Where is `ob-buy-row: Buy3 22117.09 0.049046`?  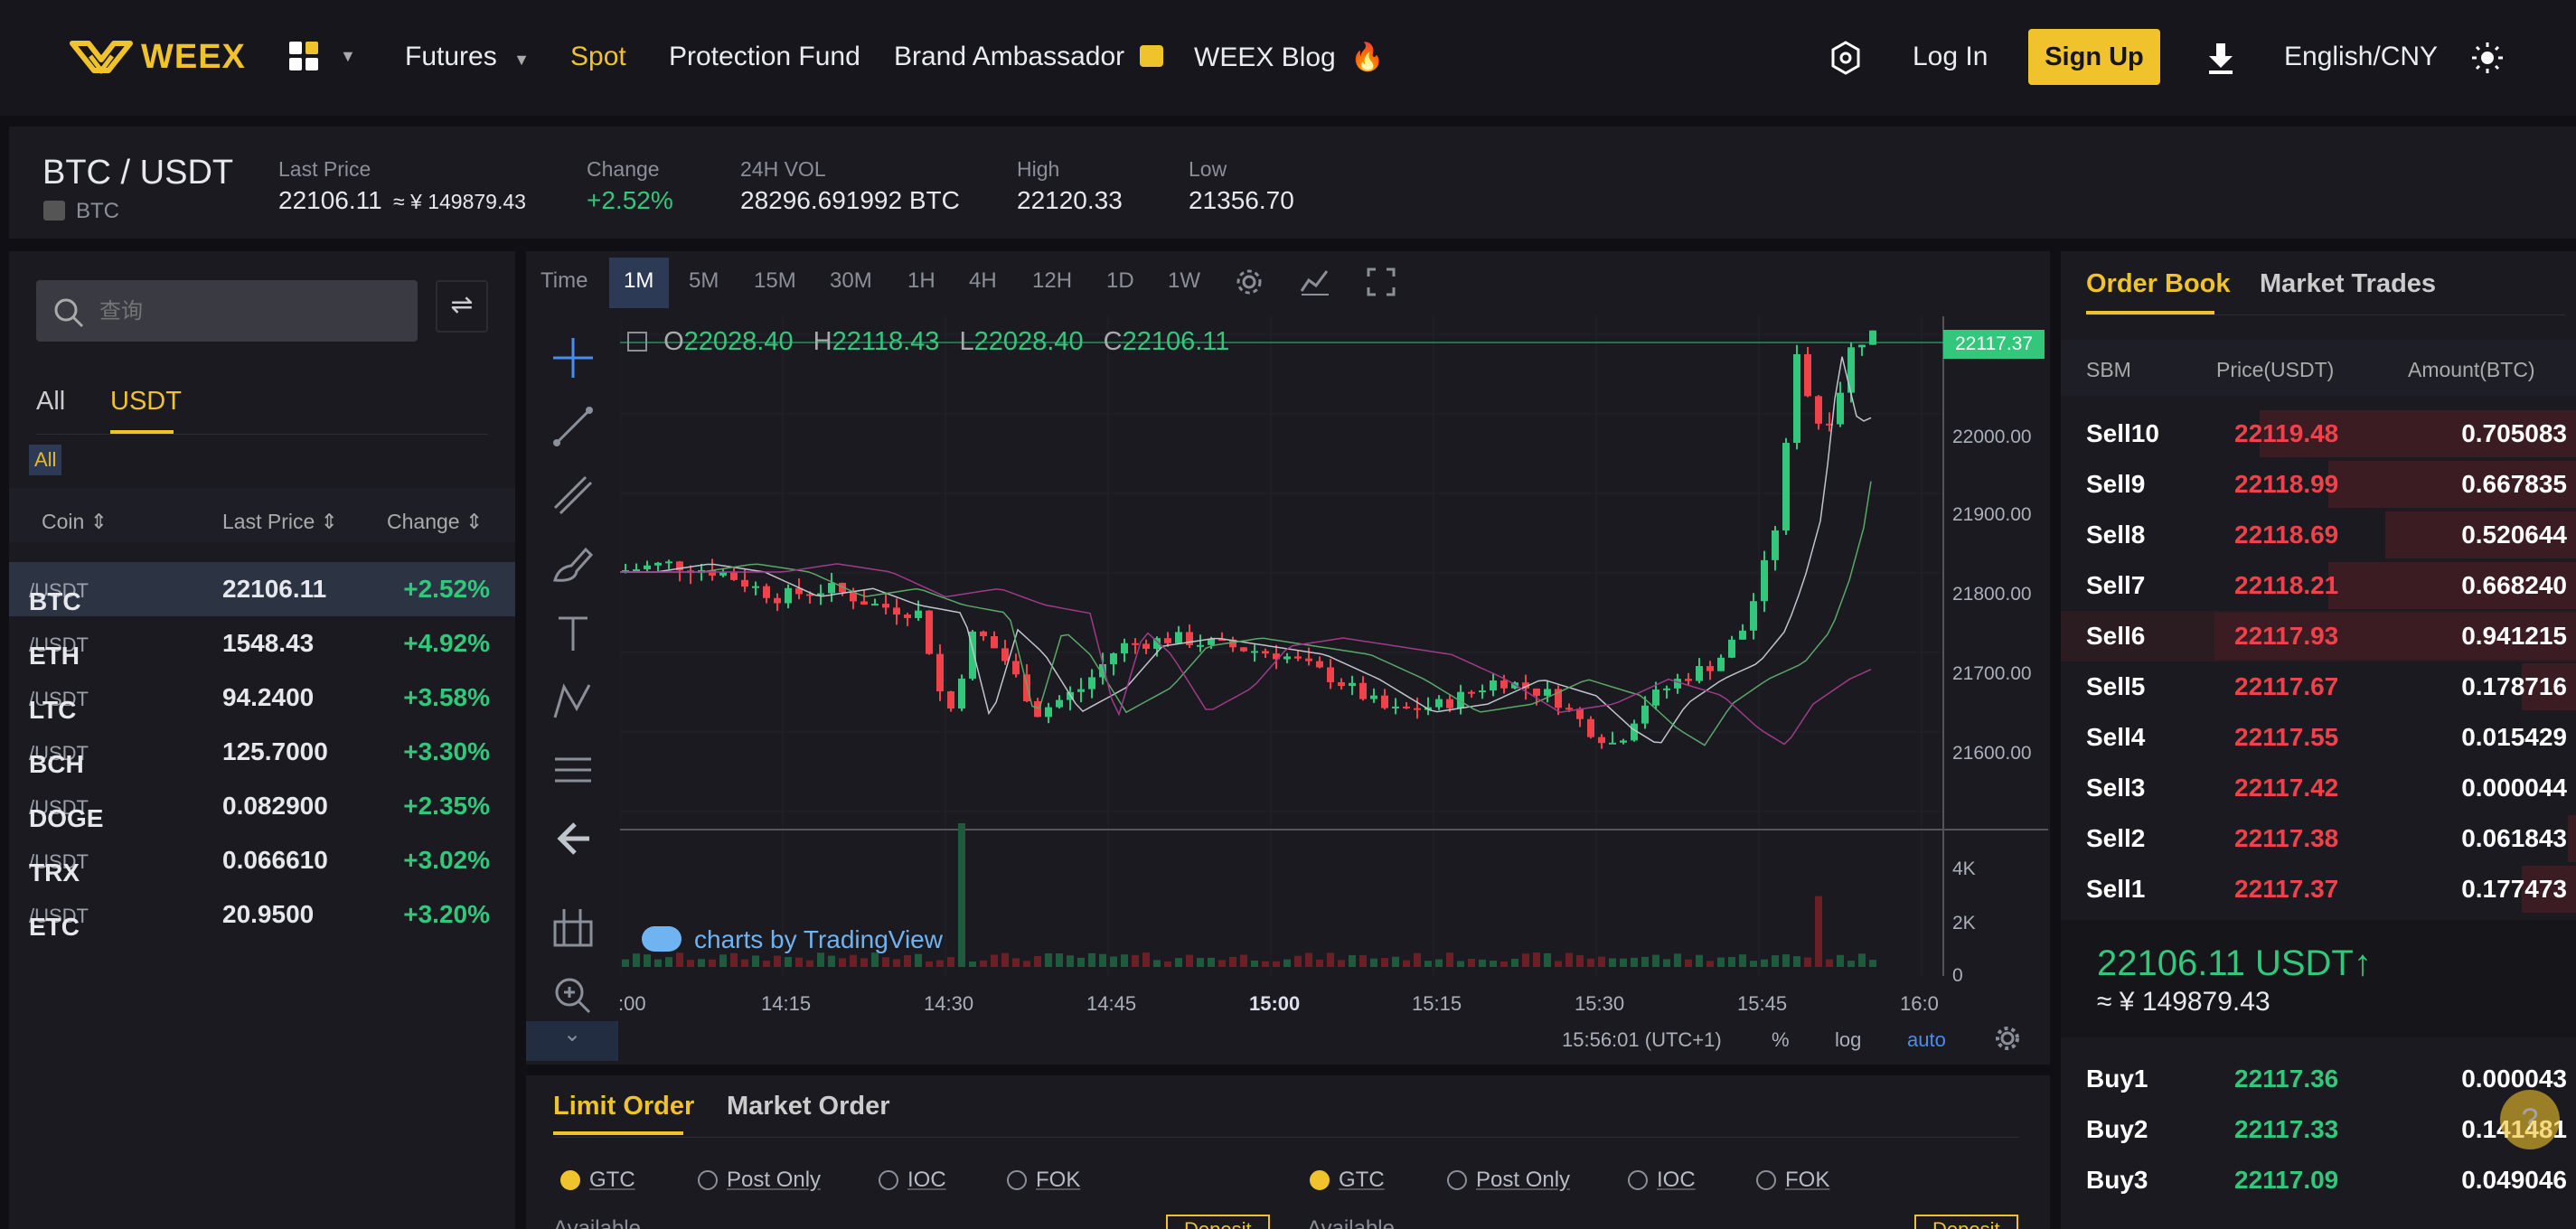
ob-buy-row: Buy3 22117.09 0.049046 is located at coordinates (2319, 1180).